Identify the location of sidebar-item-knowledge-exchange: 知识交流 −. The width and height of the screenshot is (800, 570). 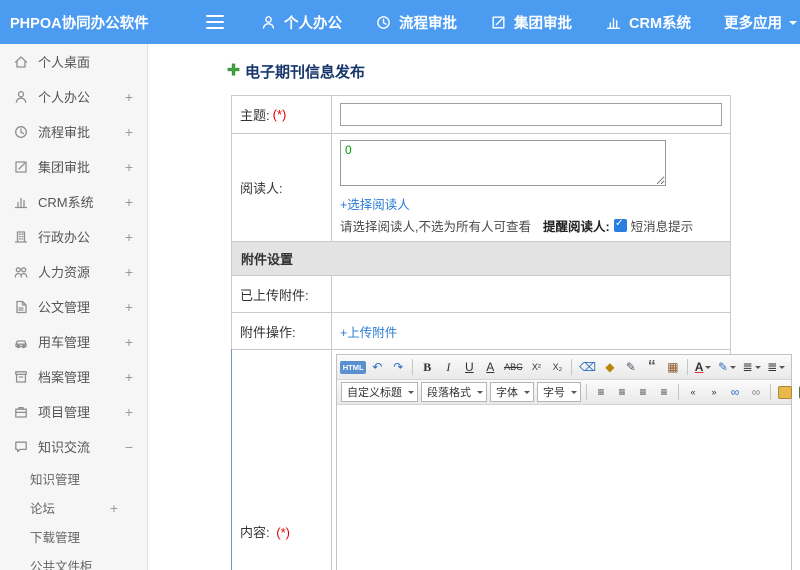
(73, 446).